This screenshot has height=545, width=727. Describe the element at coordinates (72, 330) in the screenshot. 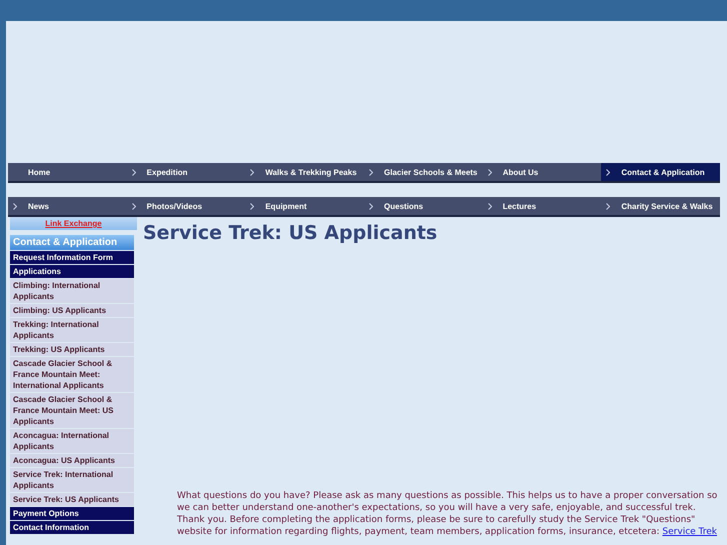

I see `menu-link: Trekking: International Applicants` at that location.